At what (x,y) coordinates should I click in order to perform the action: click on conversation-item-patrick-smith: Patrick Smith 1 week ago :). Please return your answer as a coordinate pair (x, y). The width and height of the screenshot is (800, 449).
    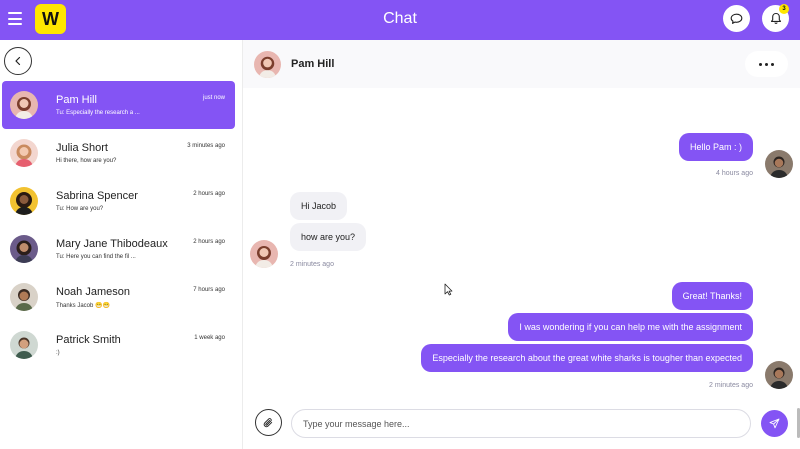
    Looking at the image, I should click on (118, 345).